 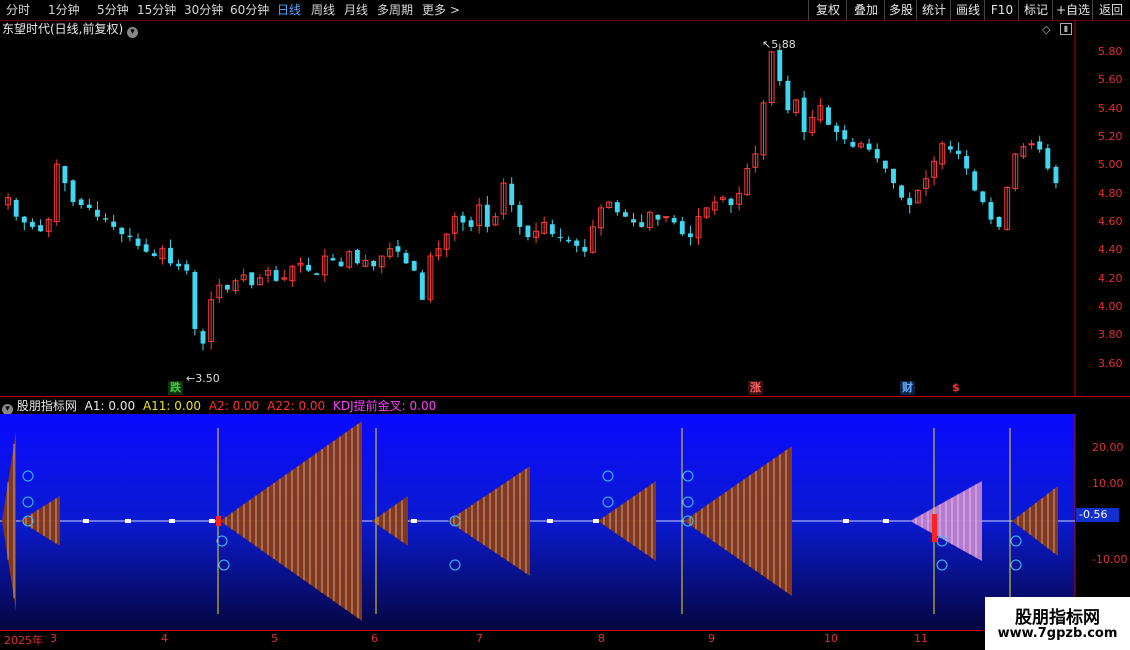 I want to click on draw-line-button: 画线, so click(x=967, y=10).